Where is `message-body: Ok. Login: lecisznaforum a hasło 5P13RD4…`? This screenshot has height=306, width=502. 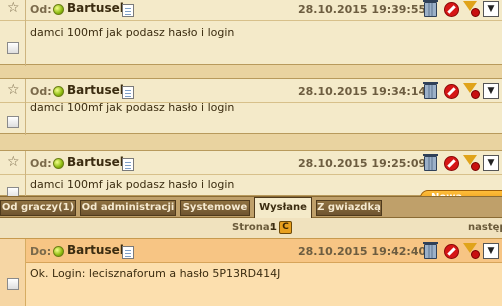 message-body: Ok. Login: lecisznaforum a hasło 5P13RD4… is located at coordinates (155, 273).